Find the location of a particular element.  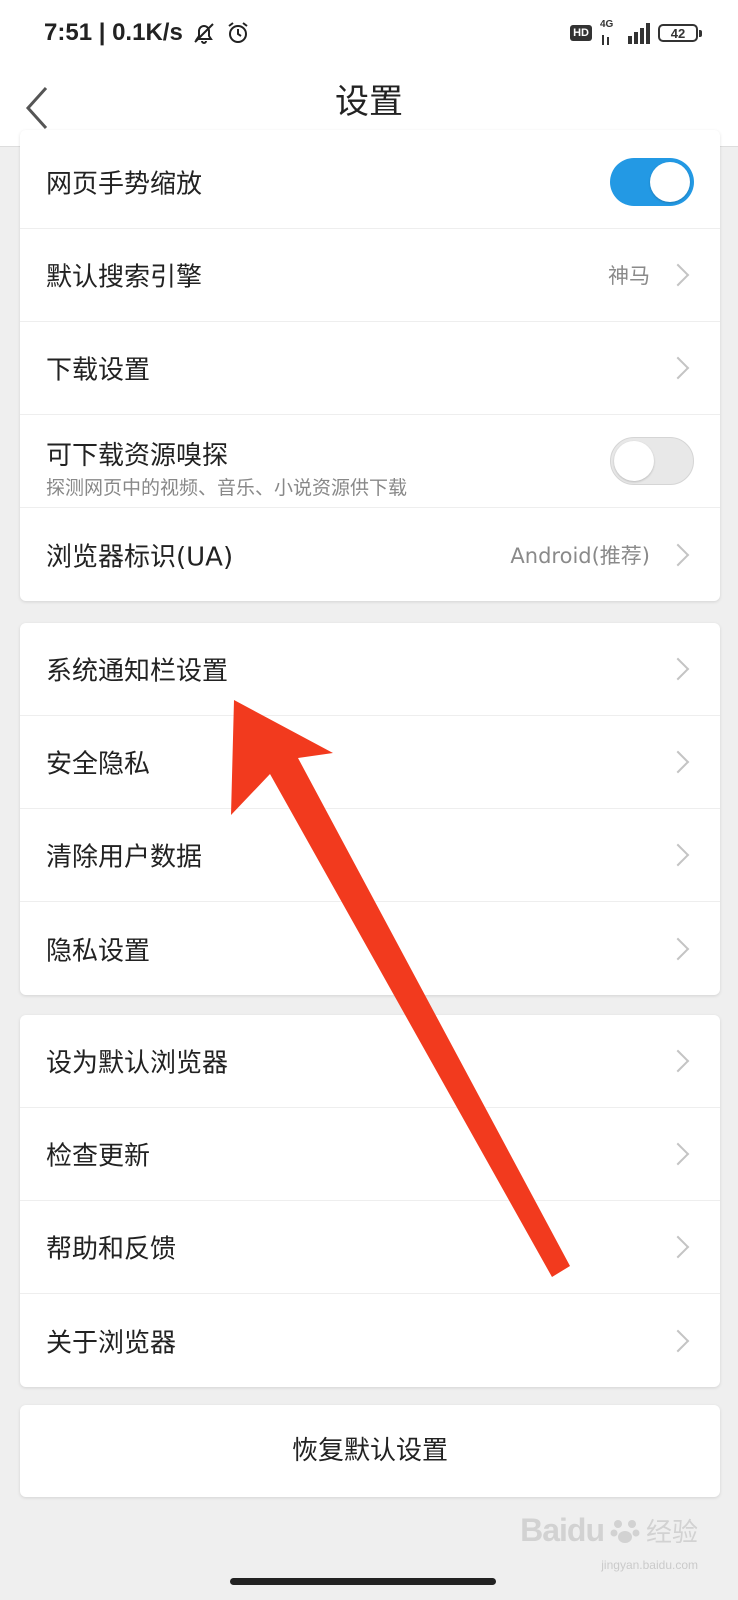

setting-label: 帮助和反馈 is located at coordinates (111, 1249).